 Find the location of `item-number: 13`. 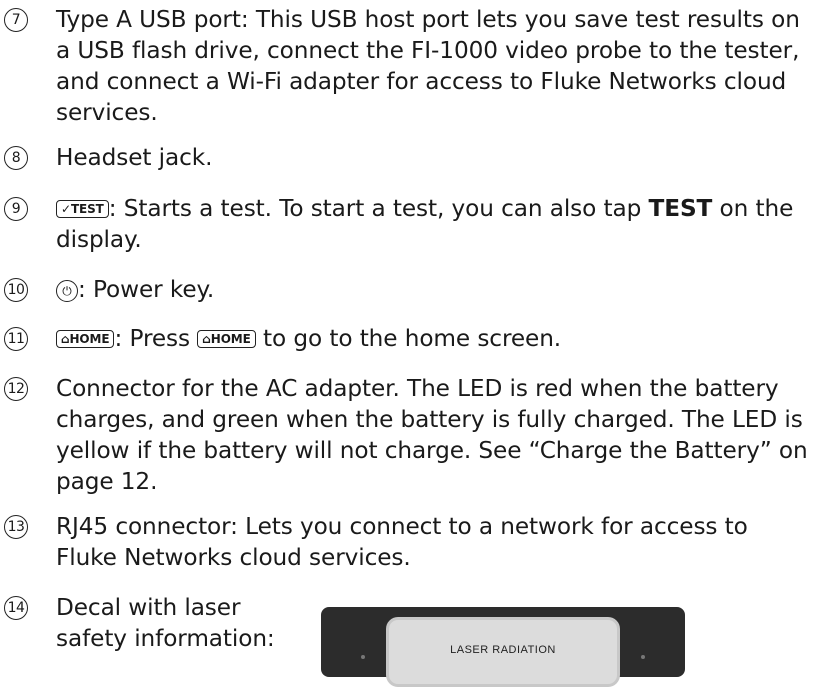

item-number: 13 is located at coordinates (16, 527).